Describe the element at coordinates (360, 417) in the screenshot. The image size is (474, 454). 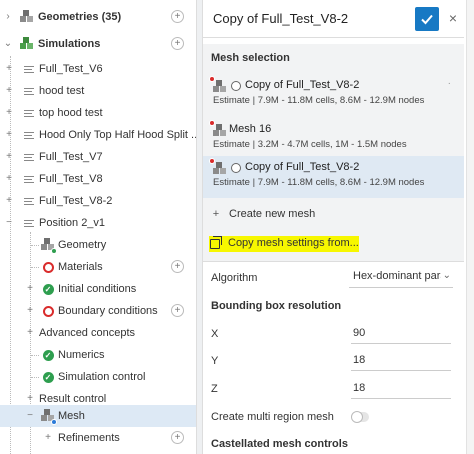
I see `multi-region-toggle` at that location.